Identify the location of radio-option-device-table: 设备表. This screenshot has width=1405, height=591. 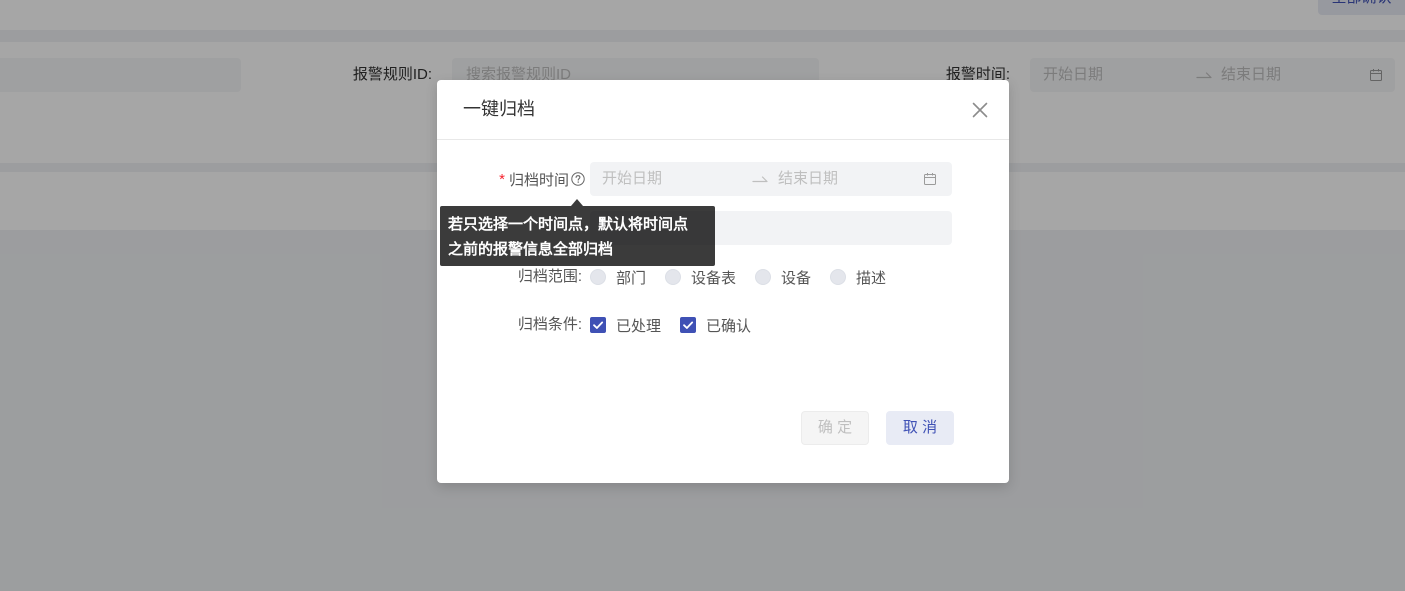
(700, 277).